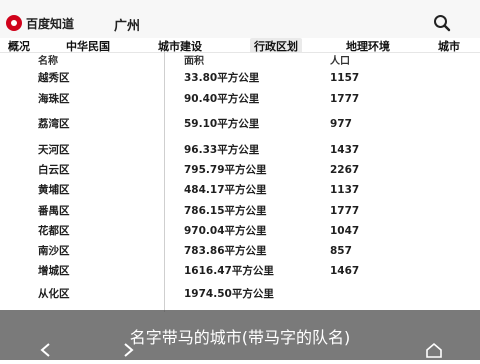  I want to click on home-icon, so click(434, 350).